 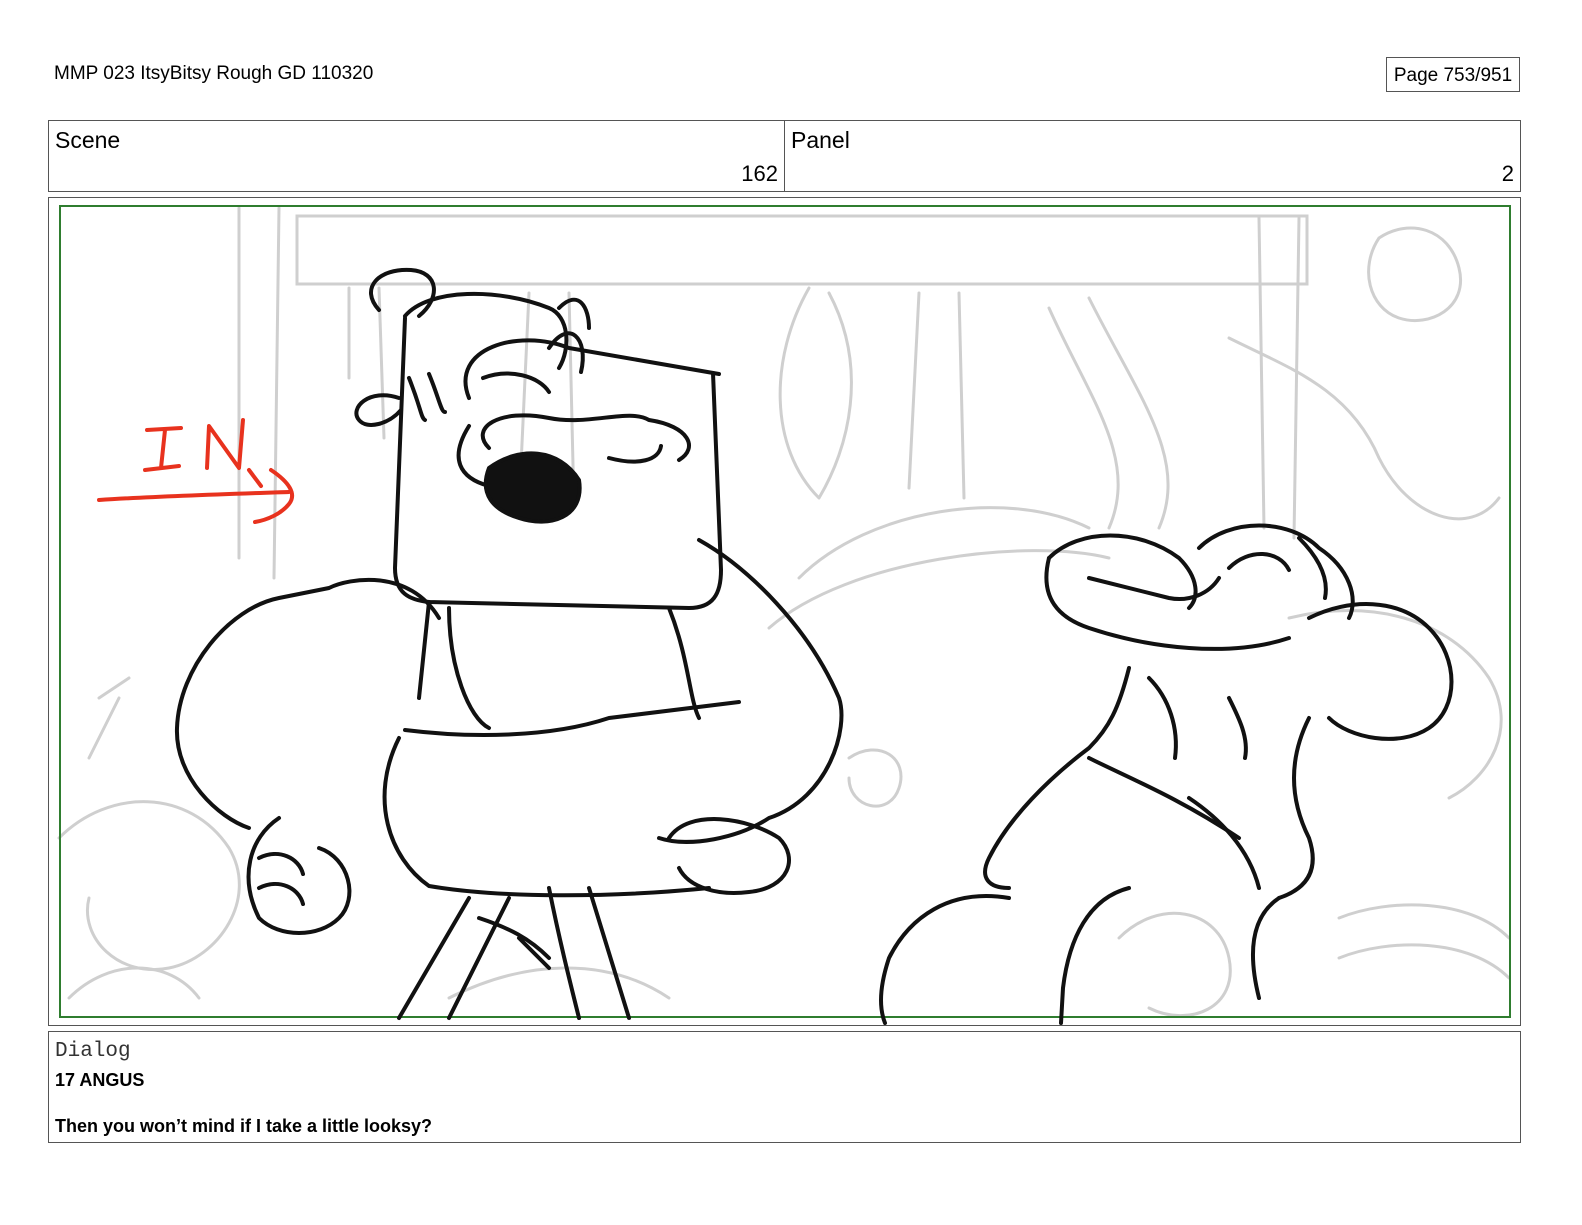 I want to click on scene-cell: Scene 162, so click(x=416, y=156).